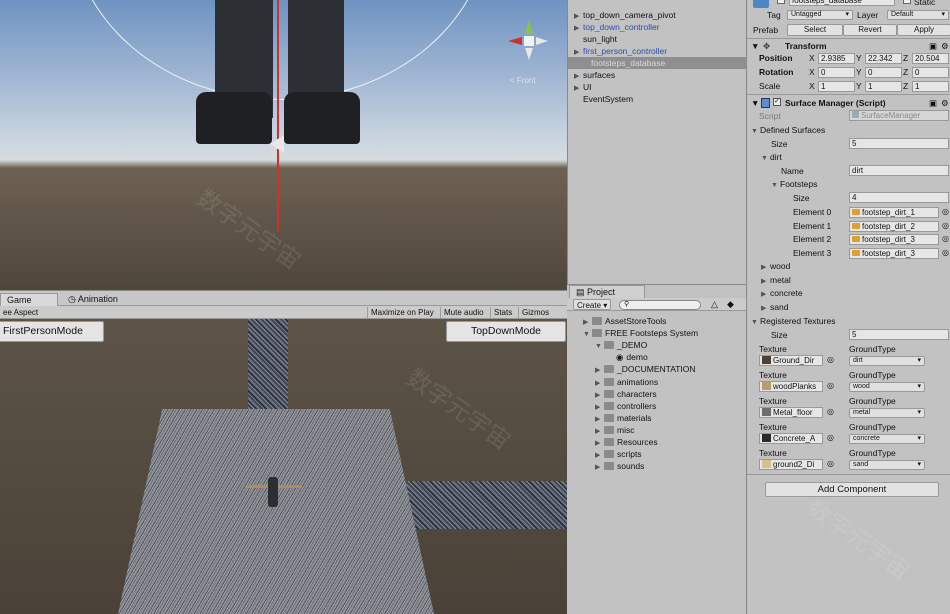 Image resolution: width=950 pixels, height=614 pixels. I want to click on transform-help-icon: ▣, so click(933, 46).